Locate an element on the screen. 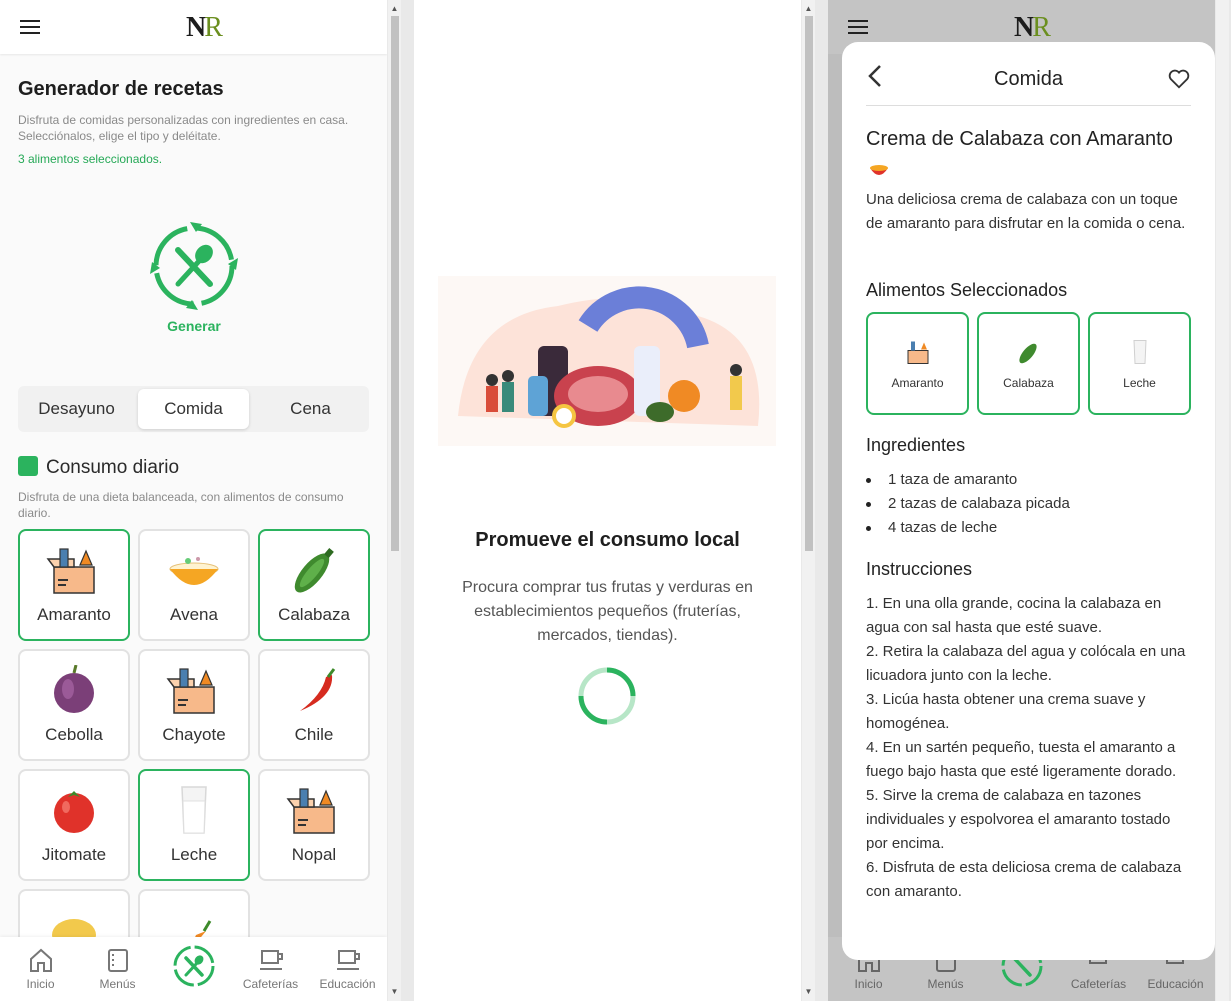 This screenshot has width=1231, height=1001. list-item: 4 tazas de leche is located at coordinates (968, 528).